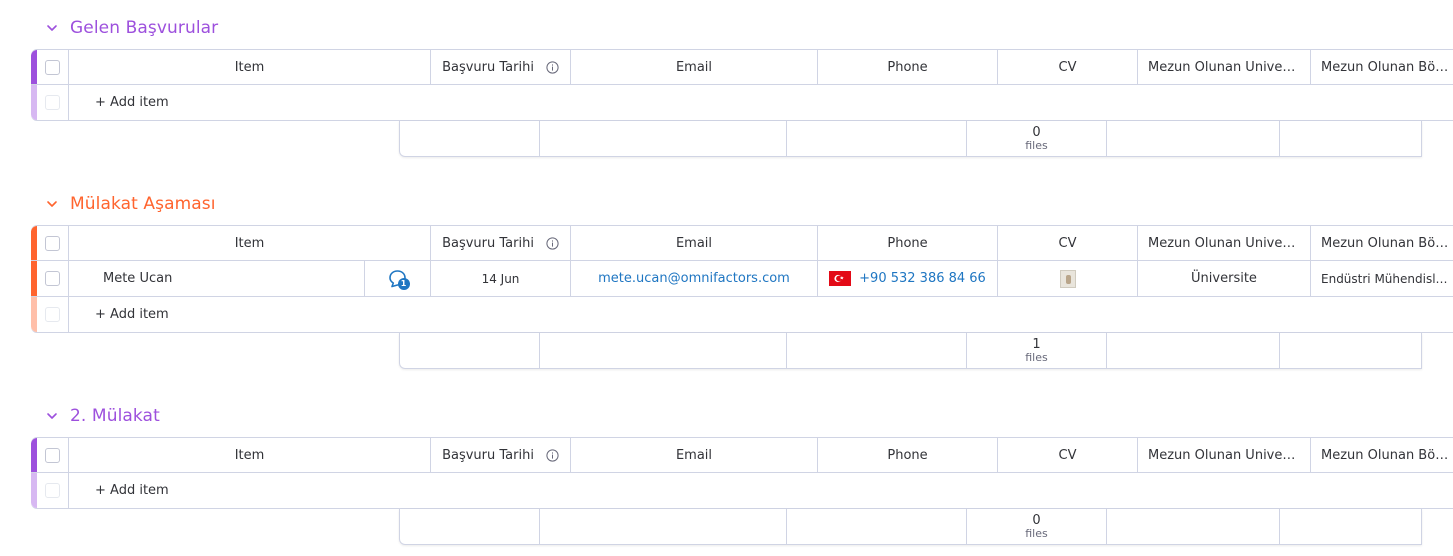 Image resolution: width=1453 pixels, height=556 pixels. What do you see at coordinates (403, 283) in the screenshot?
I see `updates-count-badge: 1` at bounding box center [403, 283].